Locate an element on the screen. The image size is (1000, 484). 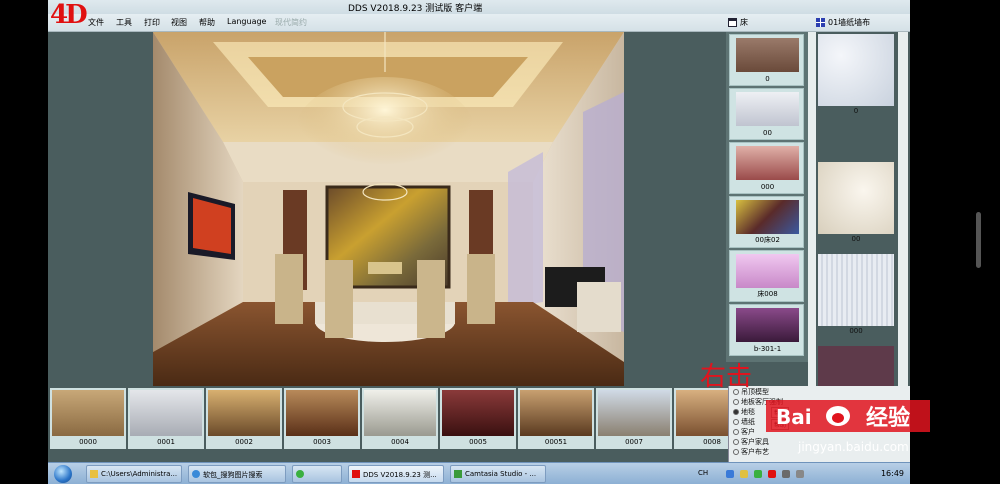
window-title: DDS V2018.9.23 测试版 客户端 is located at coordinates (415, 9).